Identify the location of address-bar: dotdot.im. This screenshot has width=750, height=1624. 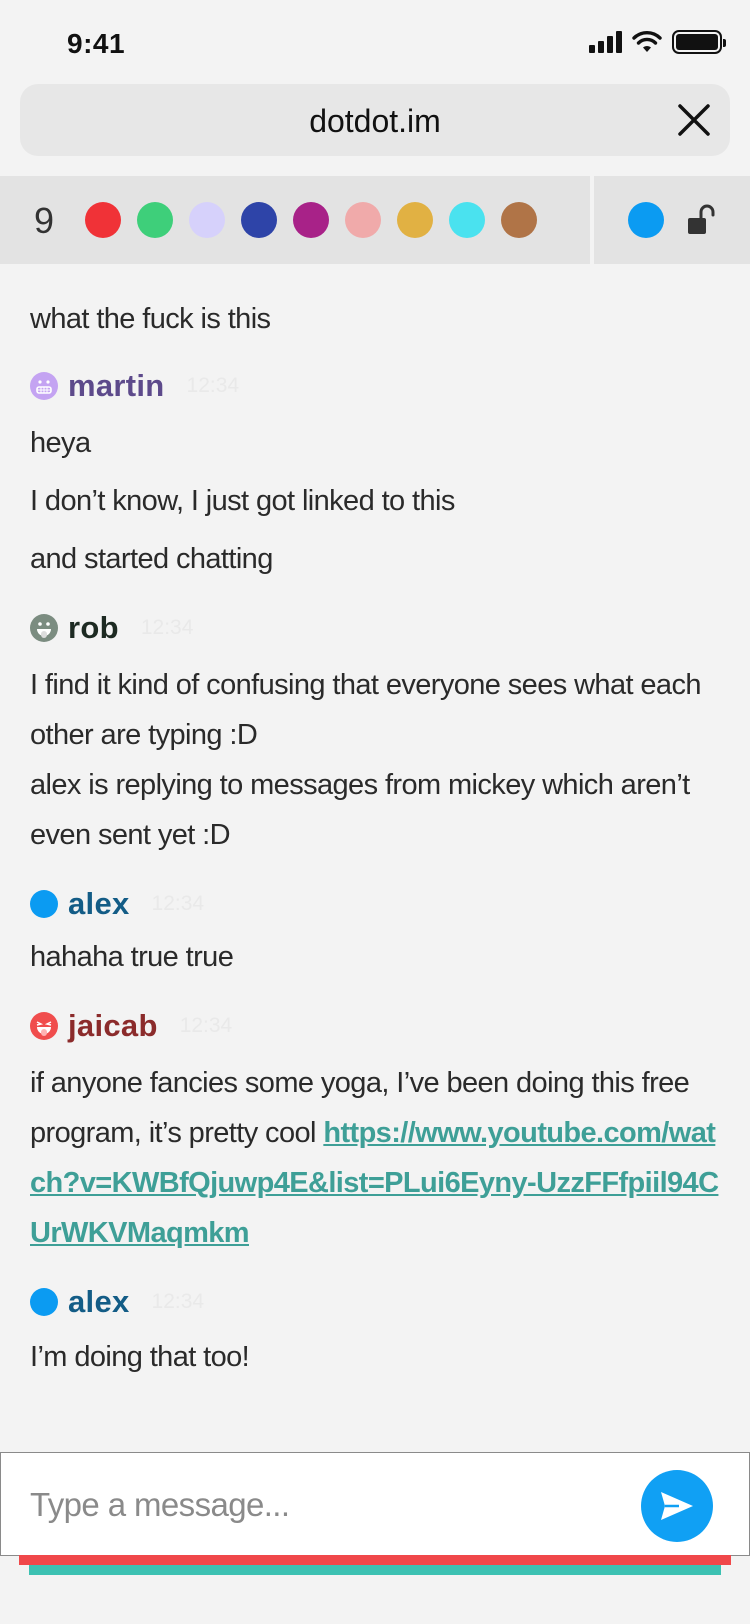
(375, 120).